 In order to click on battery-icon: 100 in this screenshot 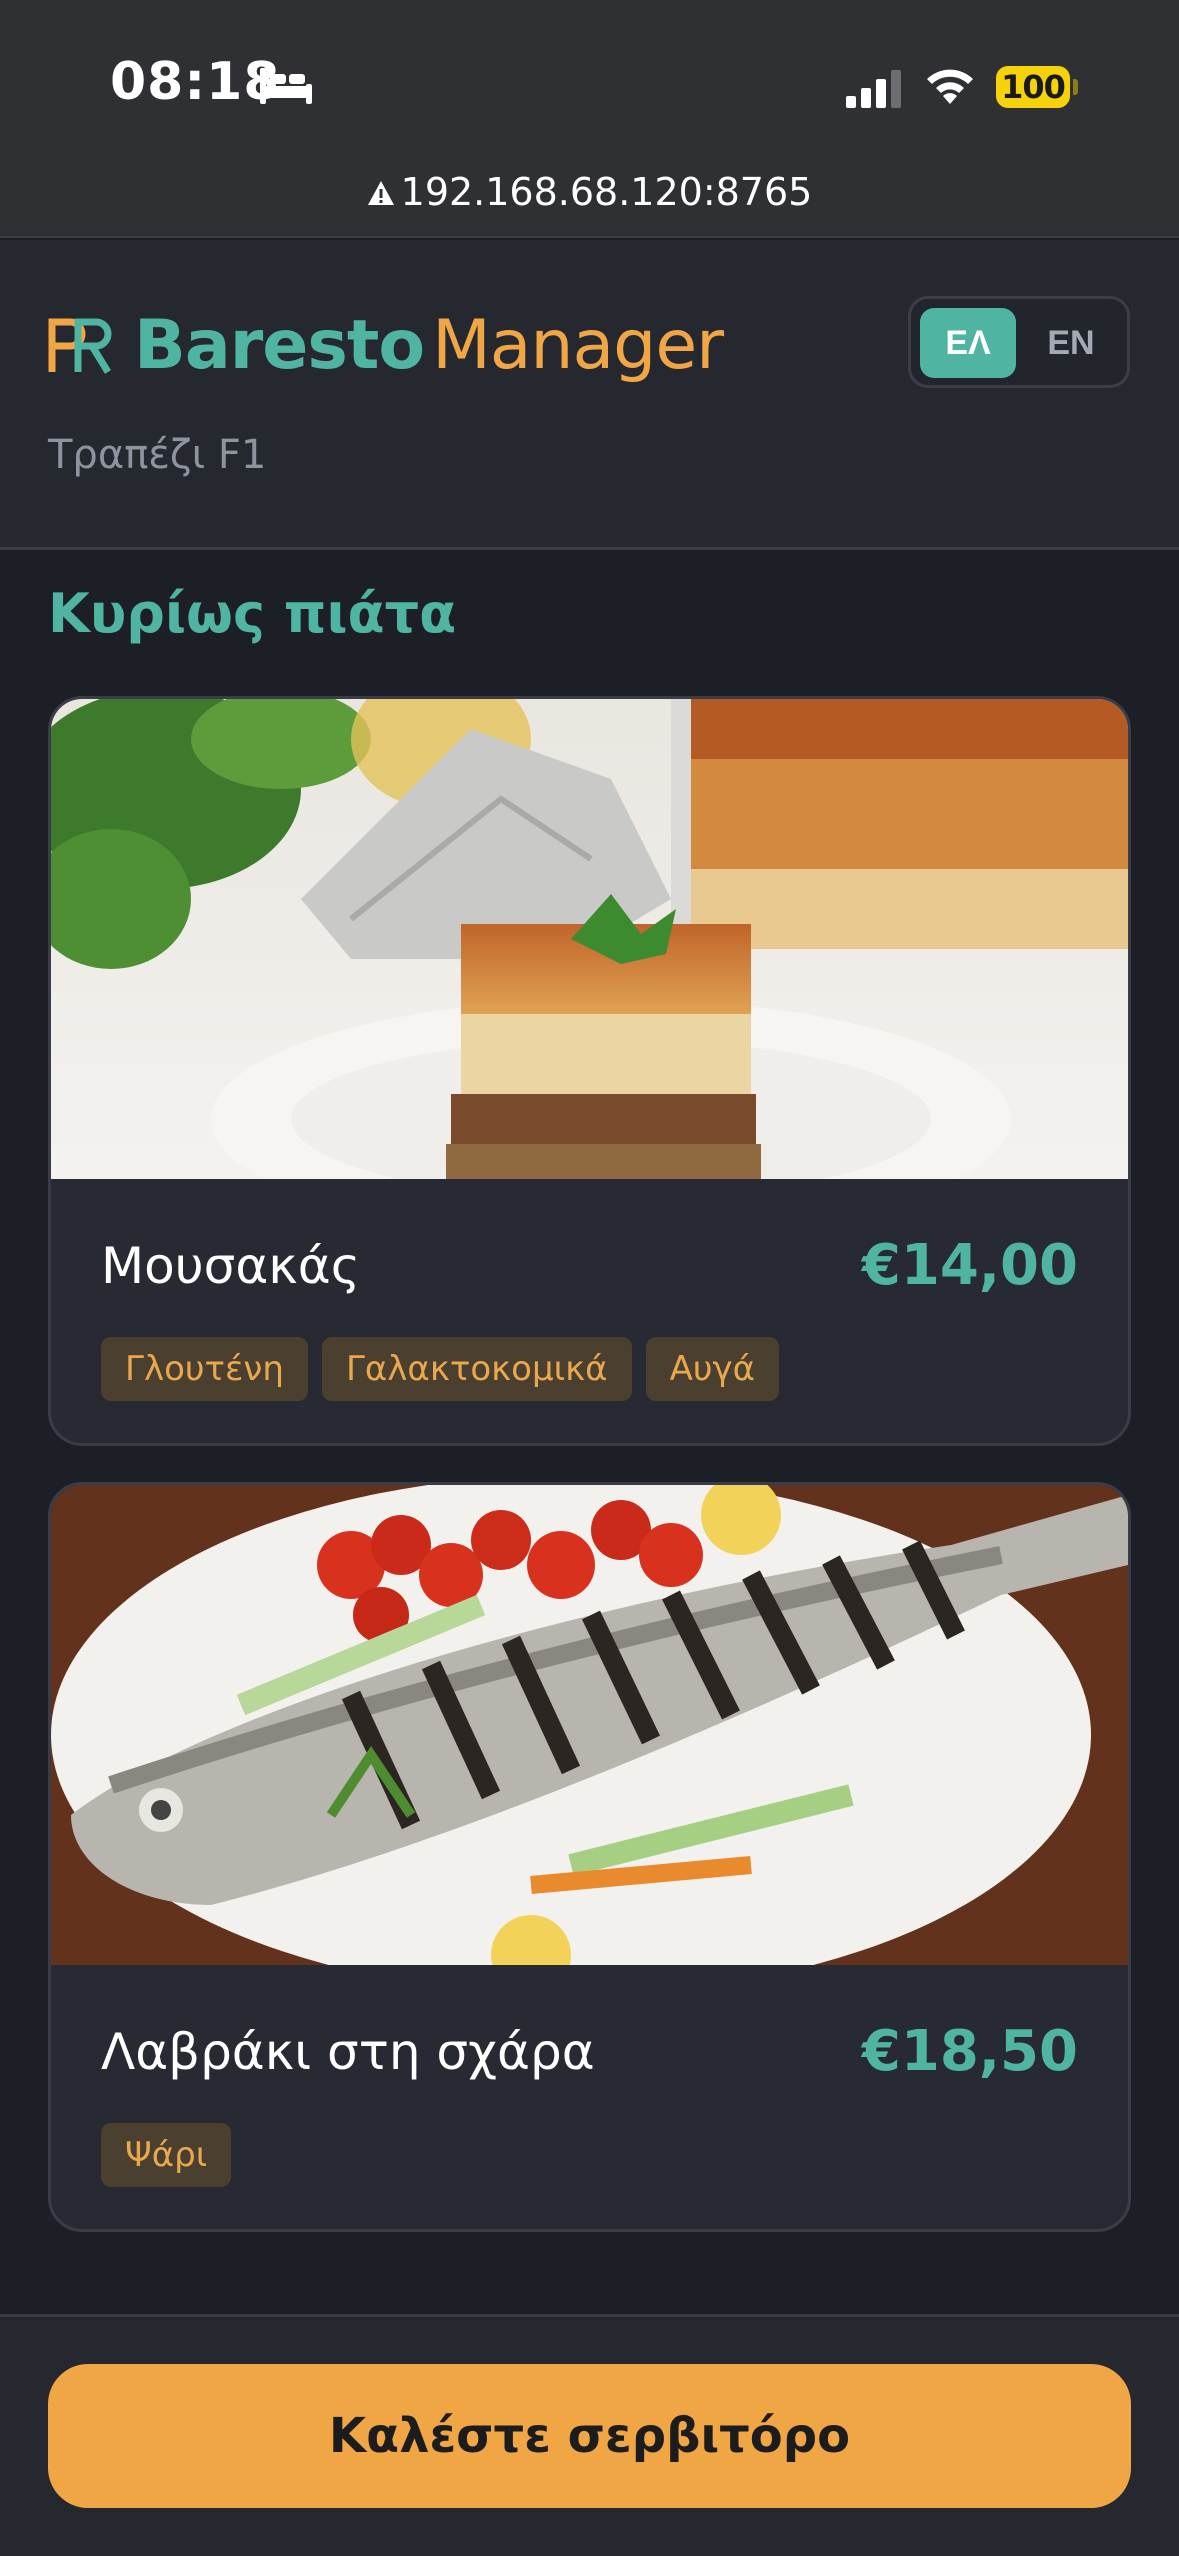, I will do `click(1037, 87)`.